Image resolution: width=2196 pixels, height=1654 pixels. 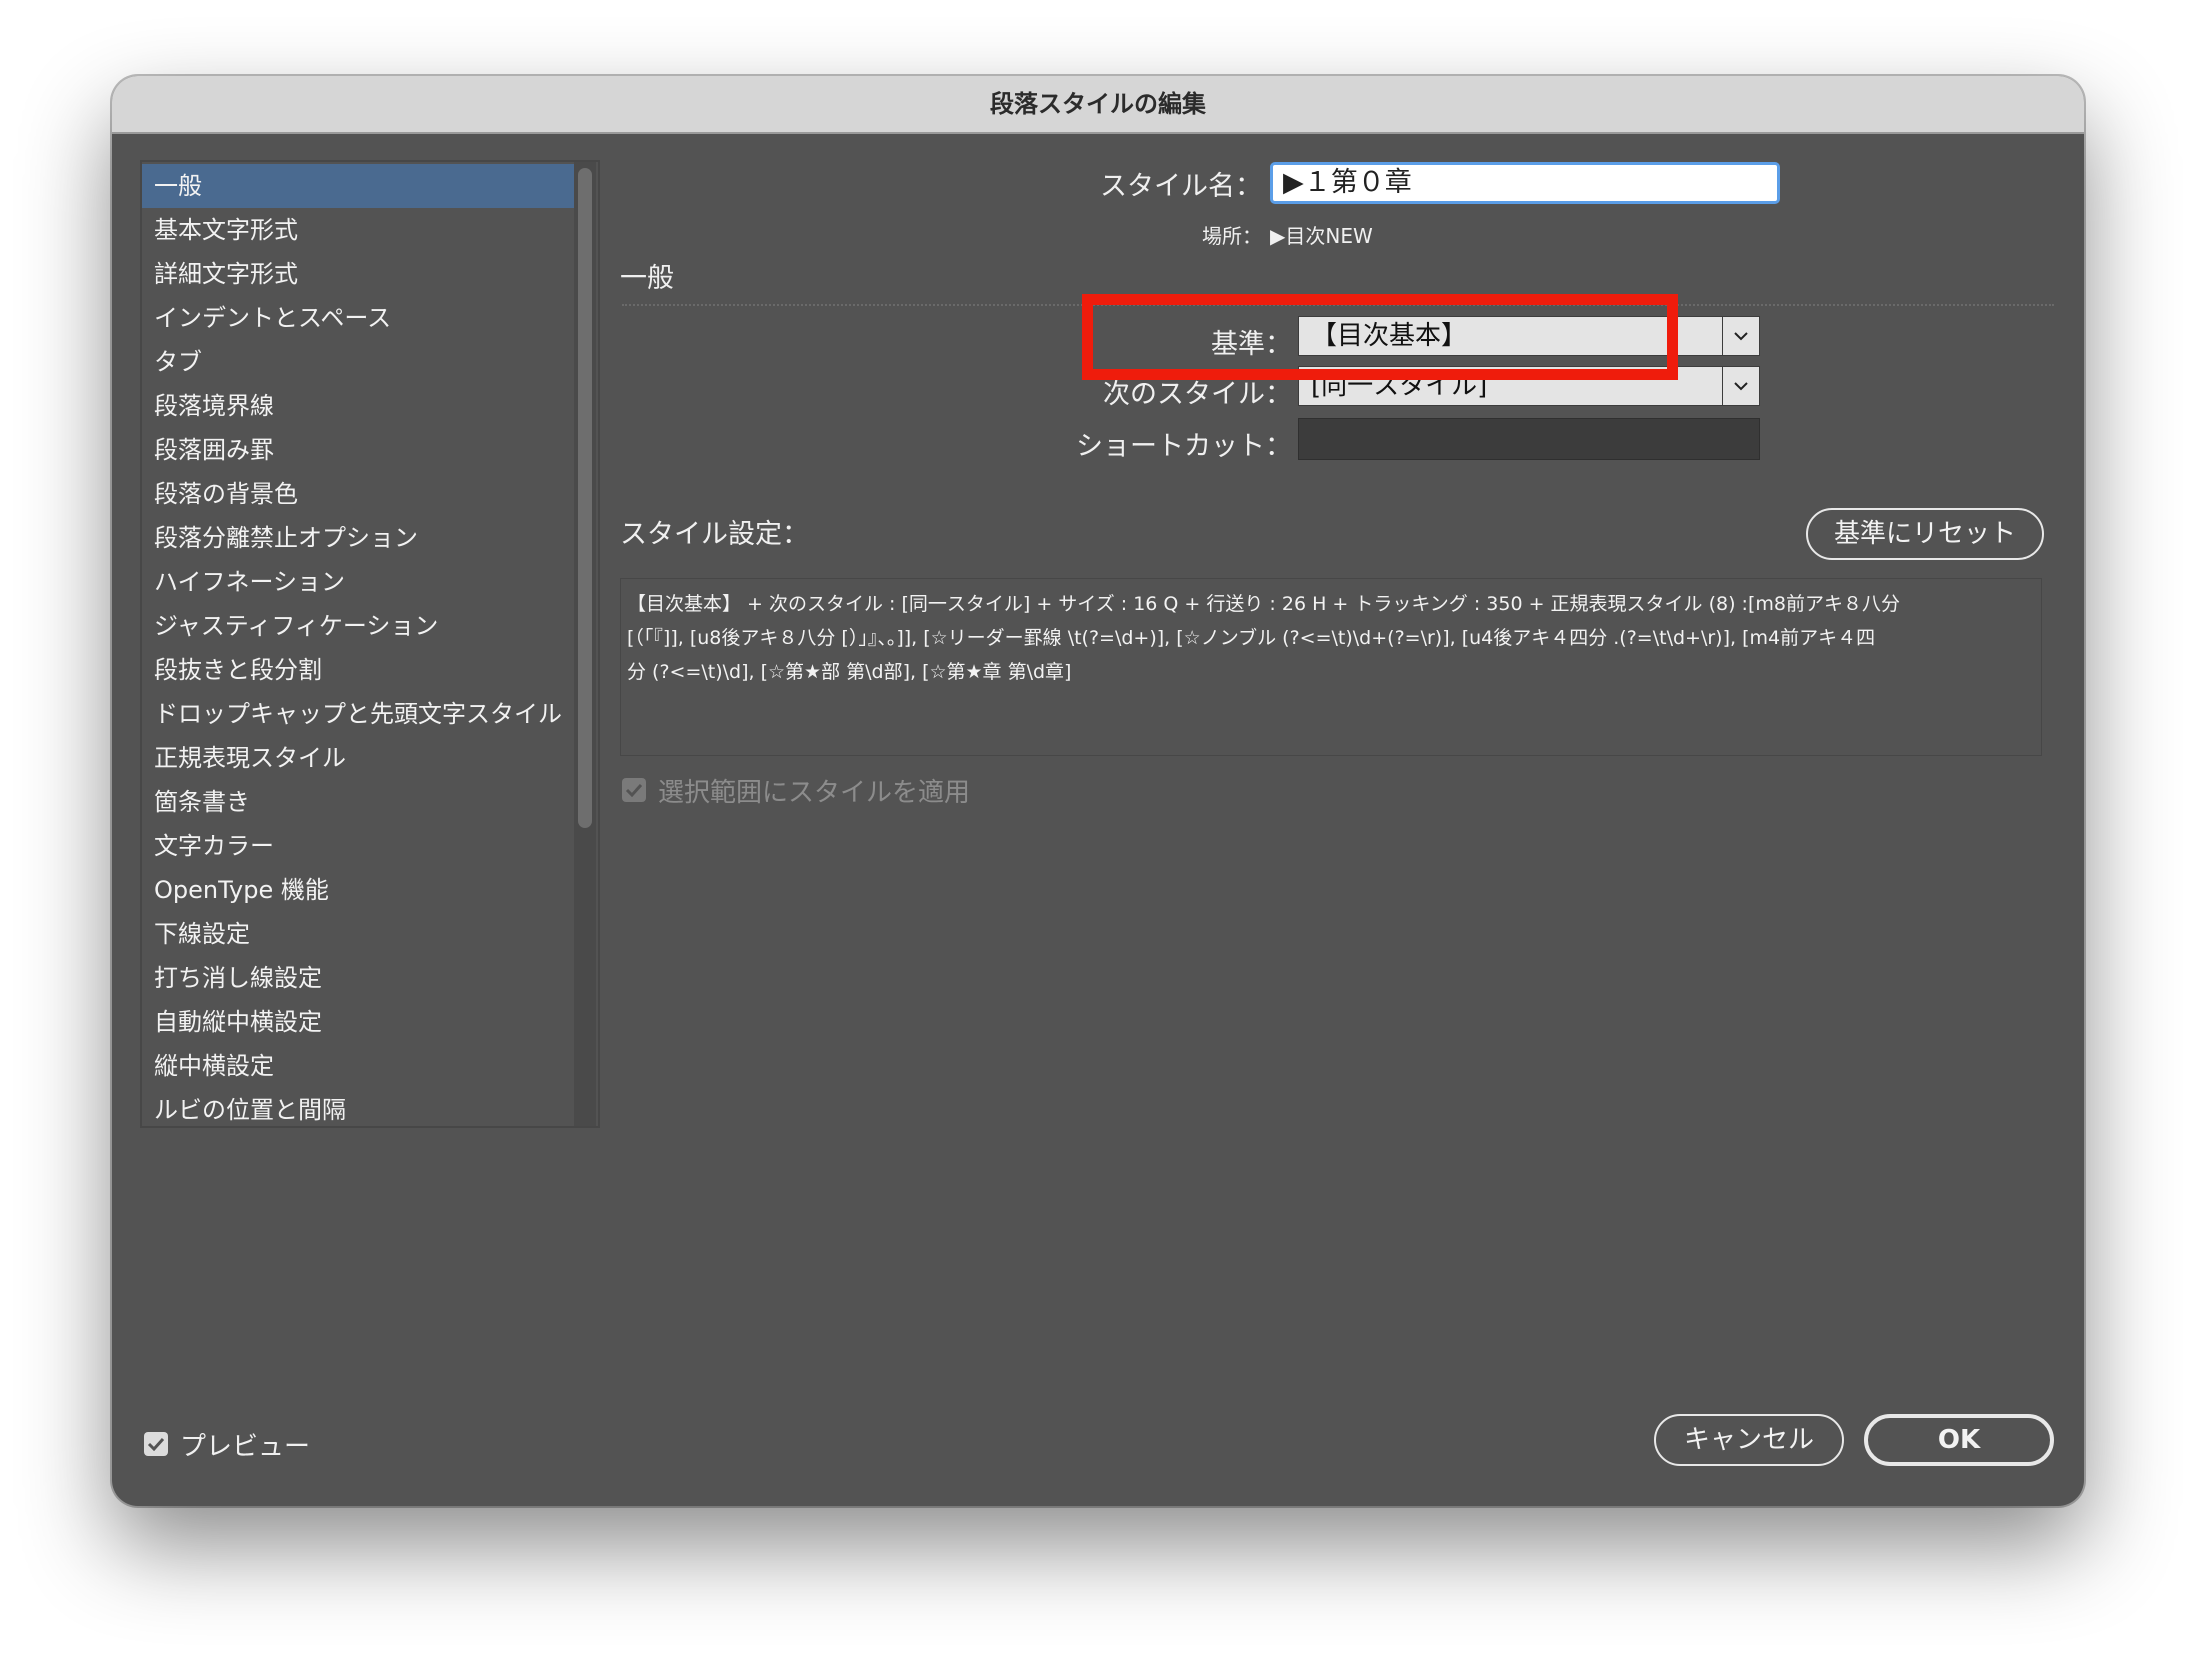 I want to click on location-label: 場所：, so click(x=1232, y=236).